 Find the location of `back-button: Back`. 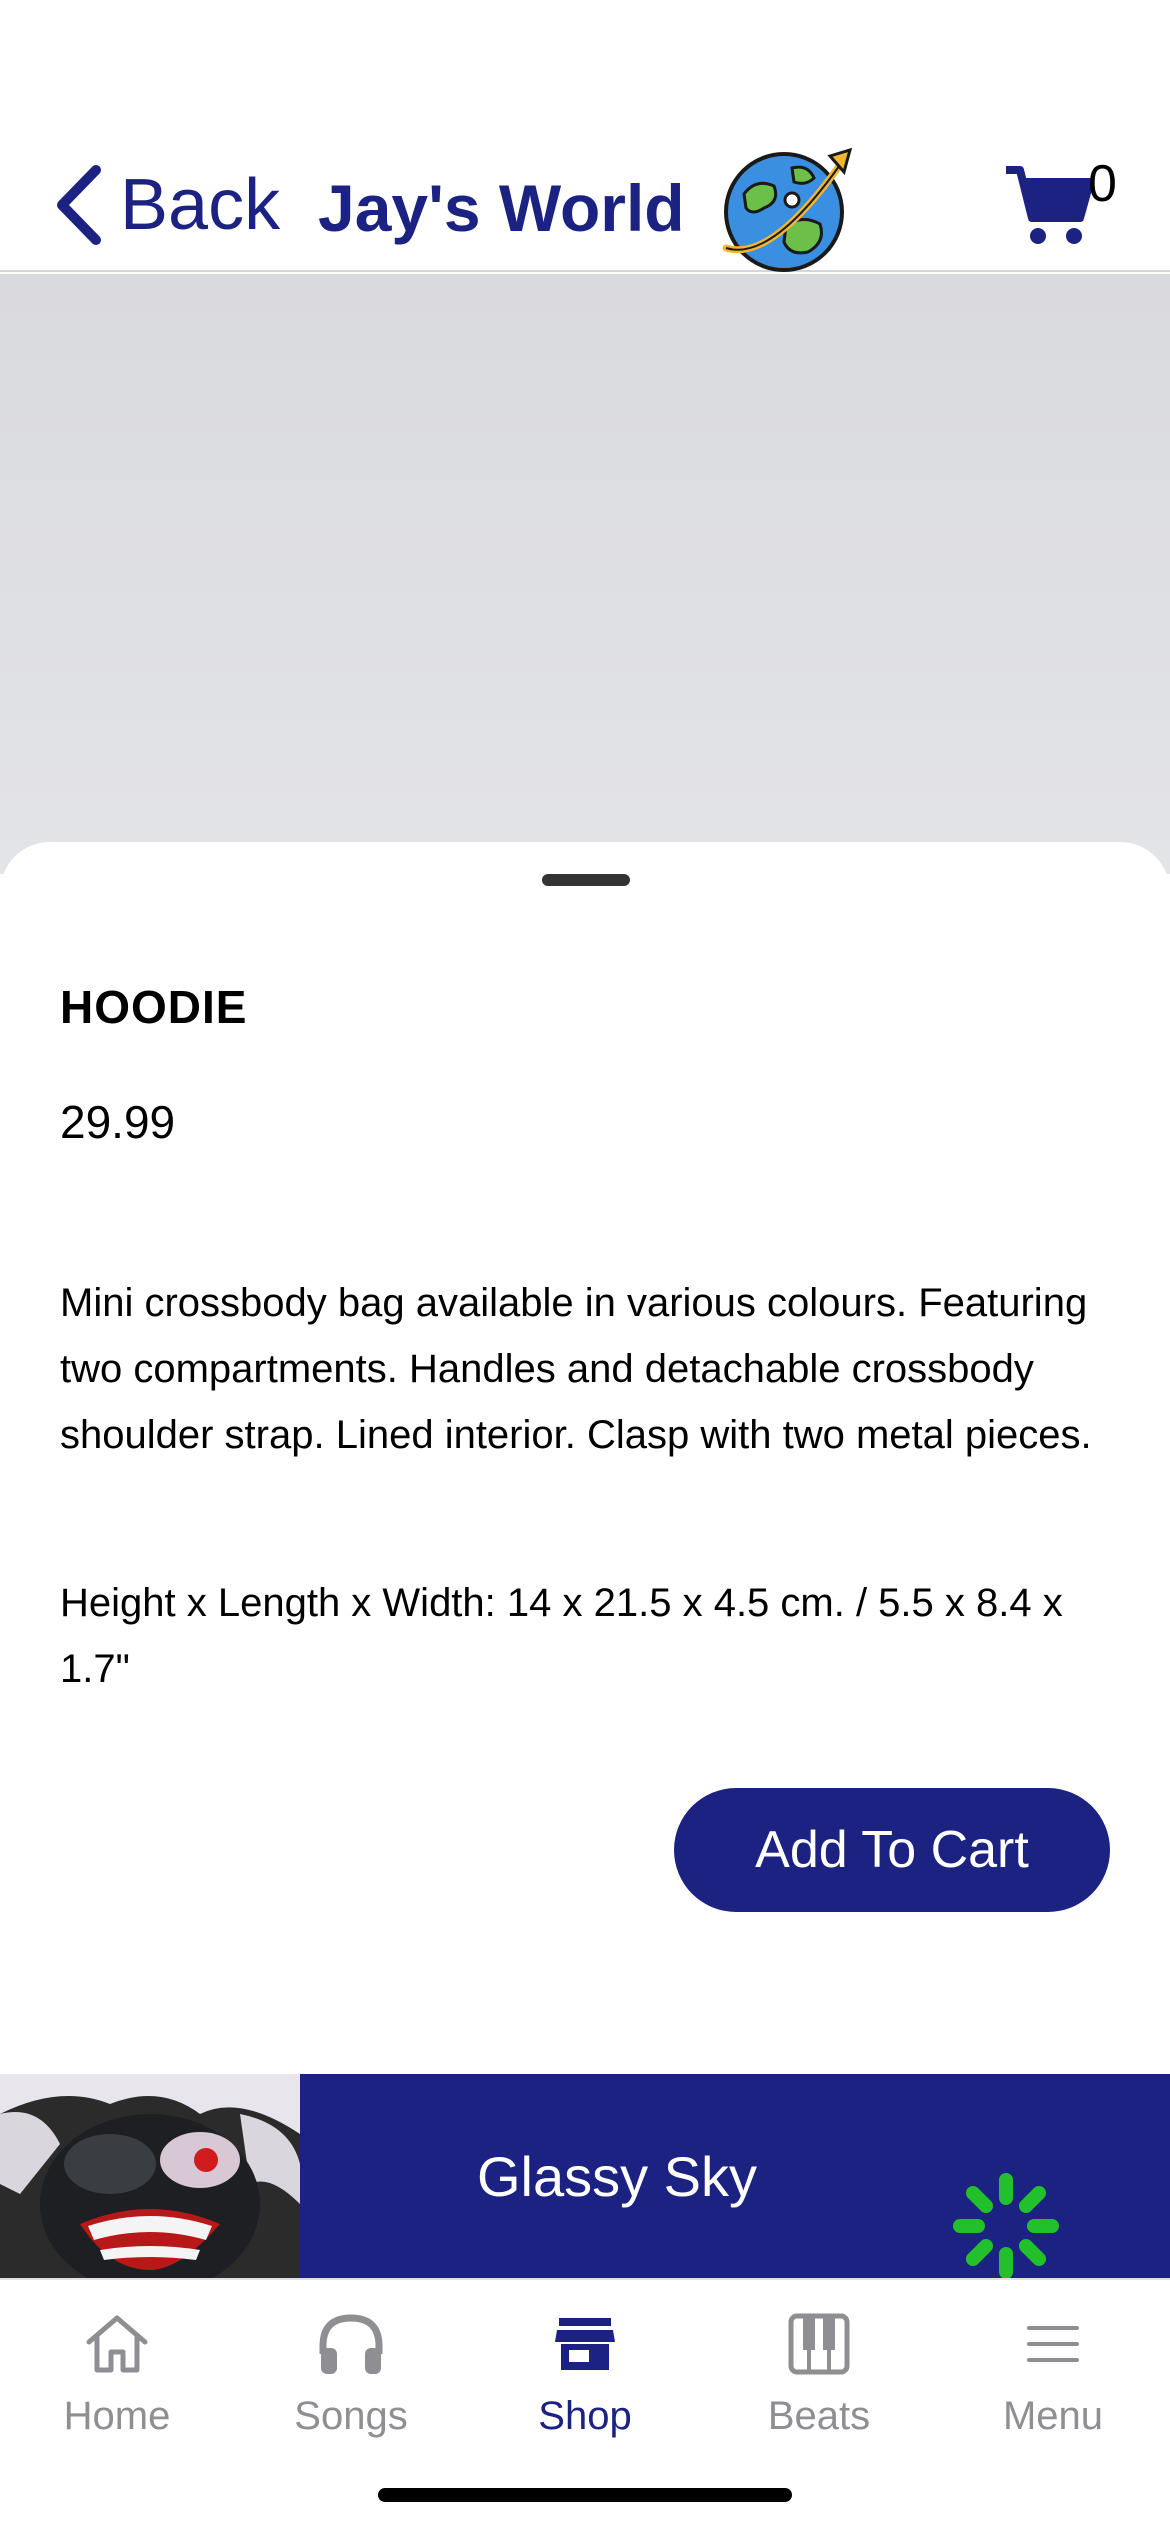

back-button: Back is located at coordinates (166, 205).